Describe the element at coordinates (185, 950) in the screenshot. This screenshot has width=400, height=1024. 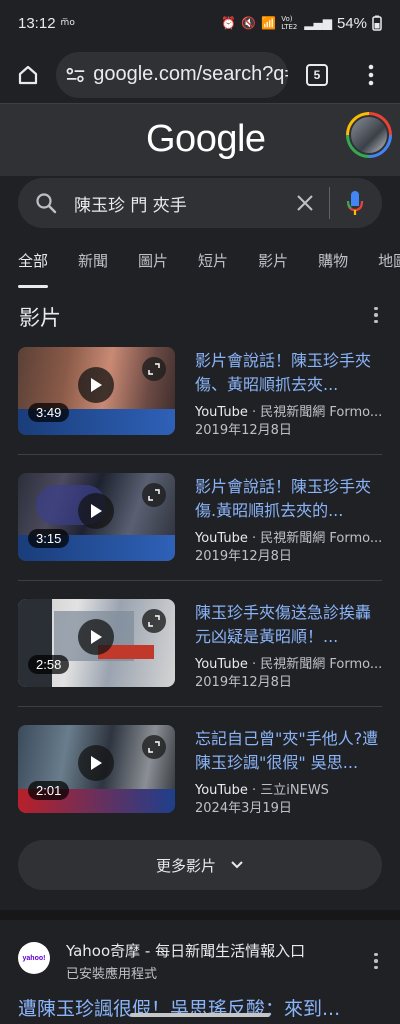
I see `result-site-name: Yahoo奇摩 - 每日新聞生活情報入口` at that location.